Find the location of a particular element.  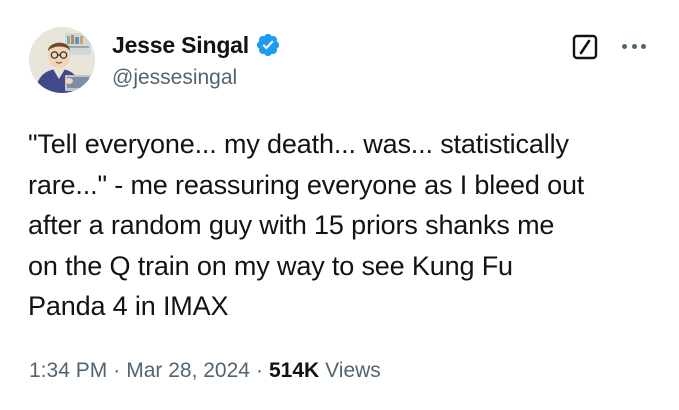

views-count: 514K is located at coordinates (294, 371).